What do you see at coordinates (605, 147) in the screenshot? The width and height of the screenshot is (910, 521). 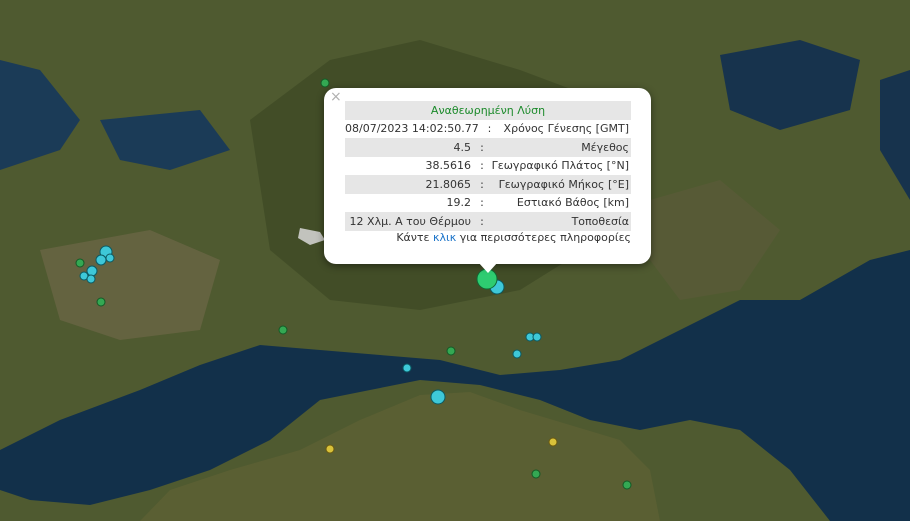 I see `magnitude-label: Μέγεθος` at bounding box center [605, 147].